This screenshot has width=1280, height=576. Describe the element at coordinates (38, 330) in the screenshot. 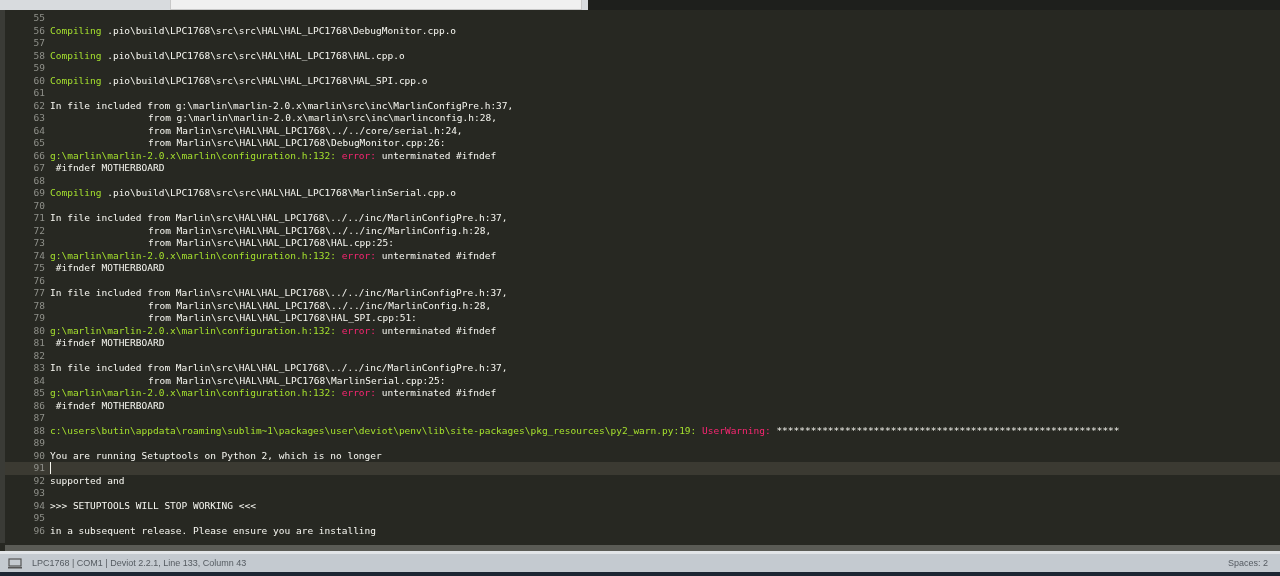

I see `line-number: 80` at that location.